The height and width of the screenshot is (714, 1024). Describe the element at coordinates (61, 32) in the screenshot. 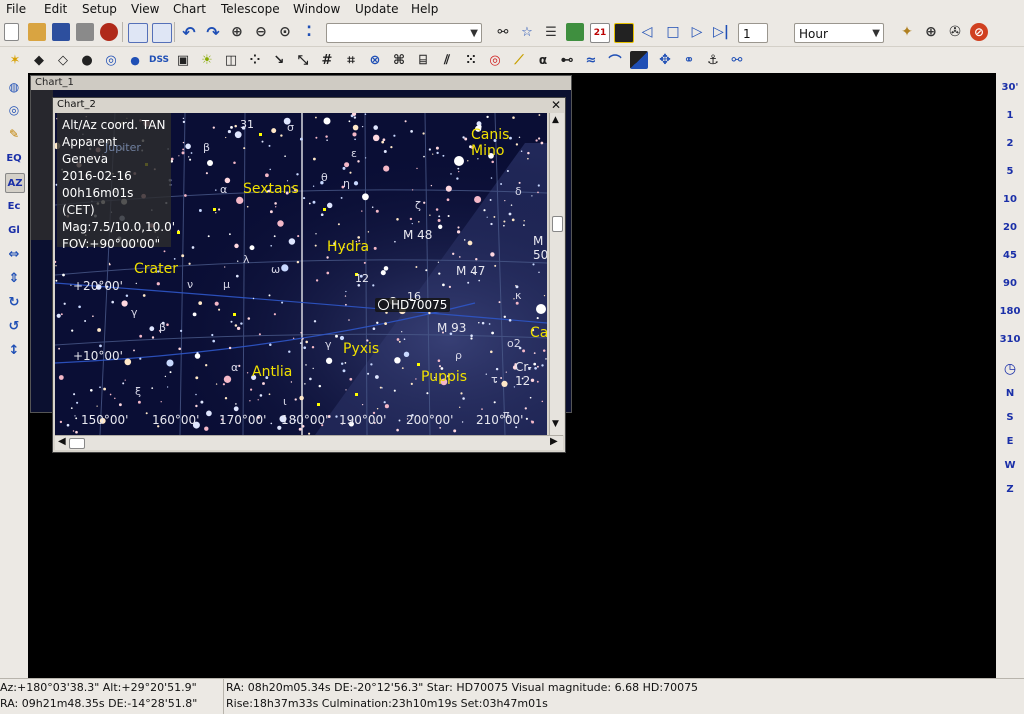

I see `save-icon` at that location.